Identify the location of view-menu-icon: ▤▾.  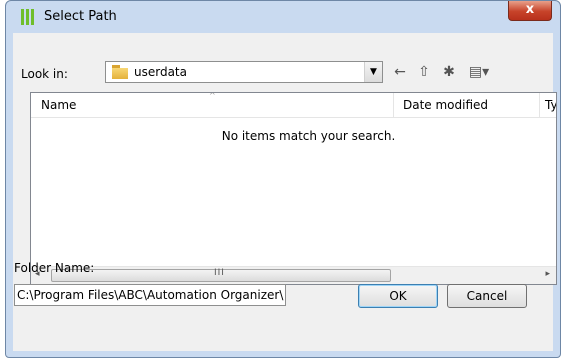
(479, 72).